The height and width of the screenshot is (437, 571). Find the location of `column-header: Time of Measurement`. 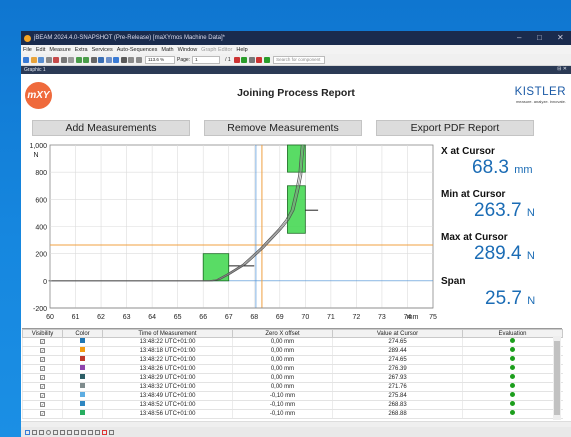

column-header: Time of Measurement is located at coordinates (167, 333).